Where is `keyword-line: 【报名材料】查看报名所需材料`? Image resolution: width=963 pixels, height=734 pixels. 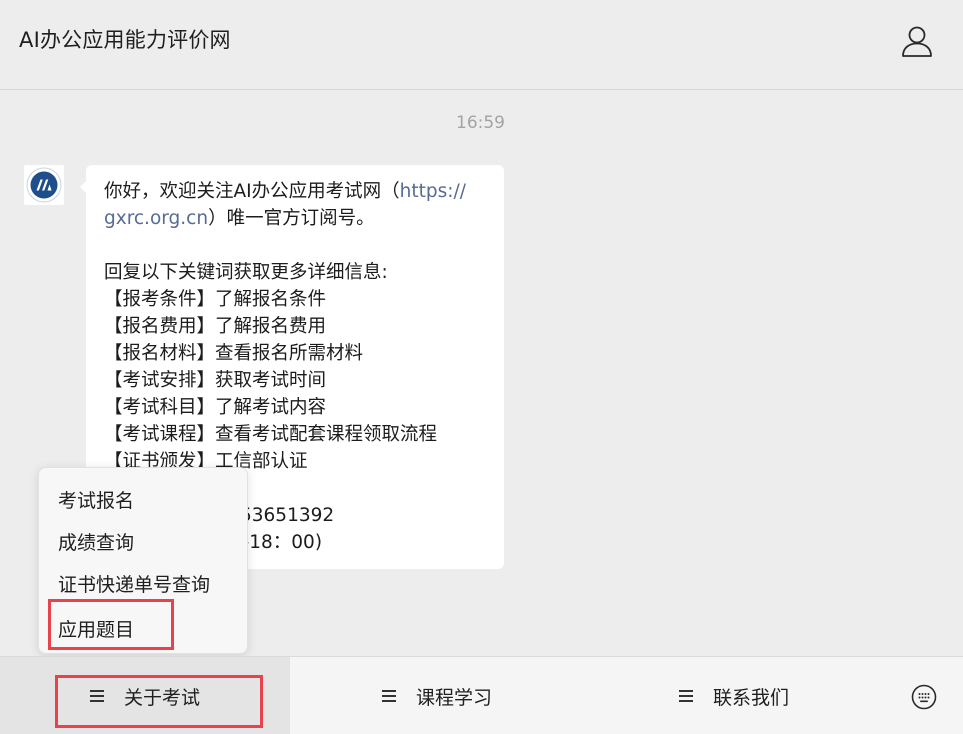 keyword-line: 【报名材料】查看报名所需材料 is located at coordinates (234, 353).